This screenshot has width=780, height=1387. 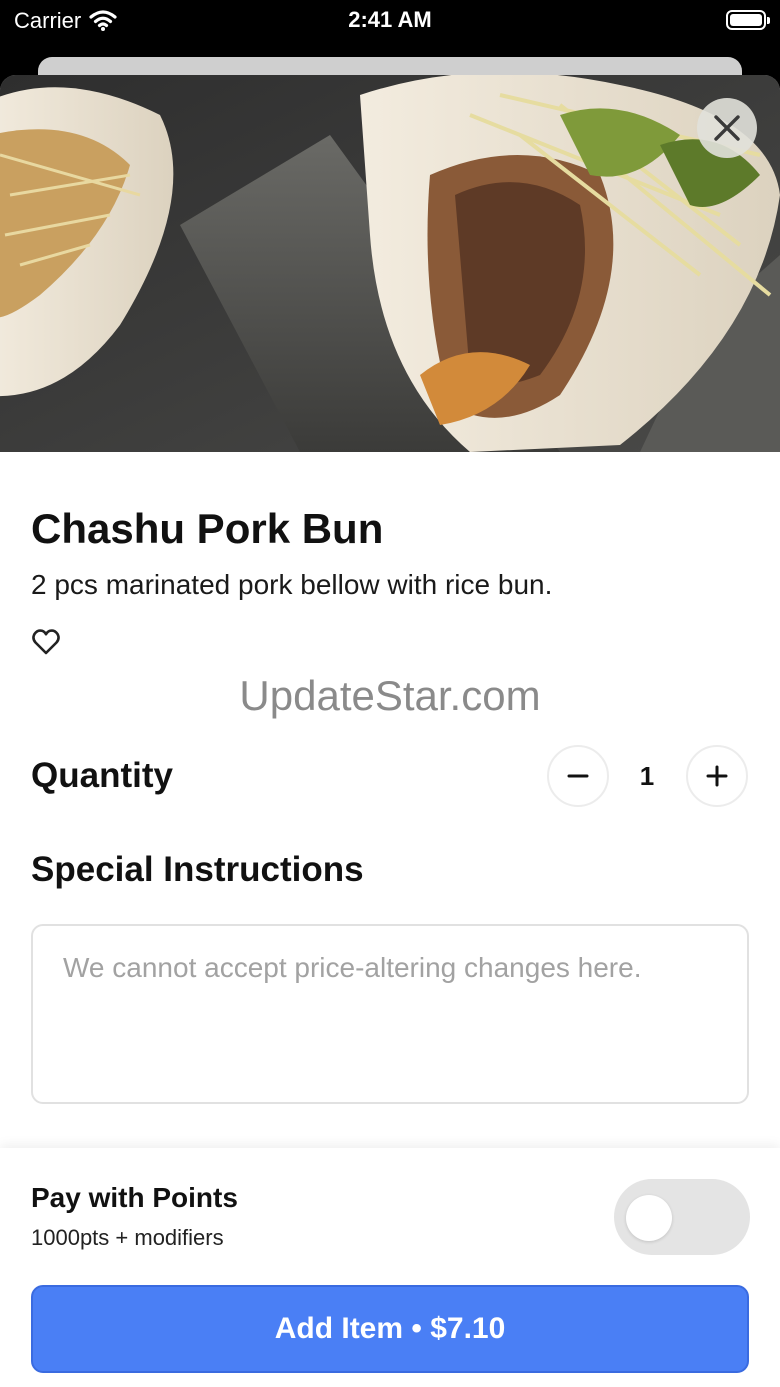 What do you see at coordinates (207, 528) in the screenshot?
I see `item-title: Chashu Pork Bun` at bounding box center [207, 528].